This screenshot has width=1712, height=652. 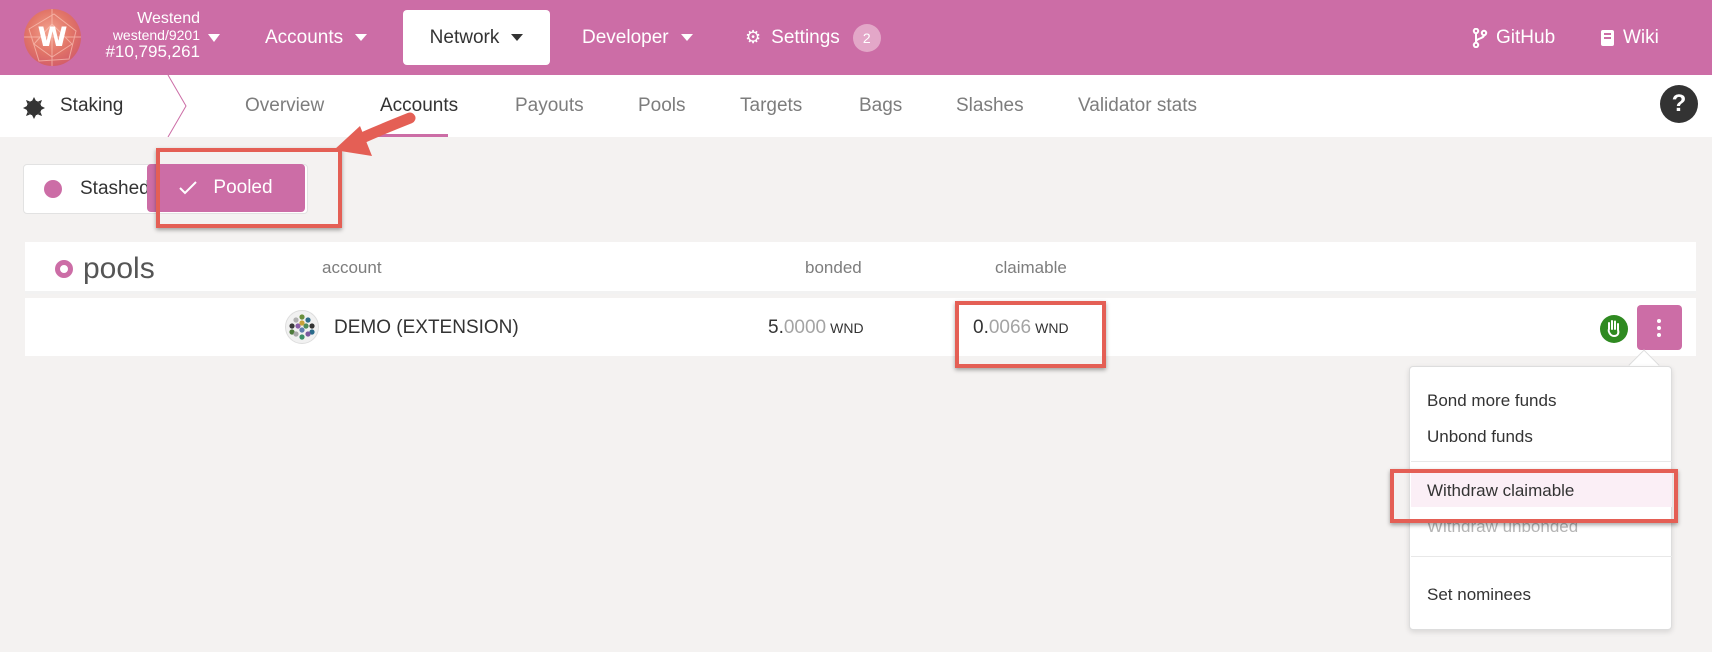 I want to click on pool-ring-icon, so click(x=64, y=269).